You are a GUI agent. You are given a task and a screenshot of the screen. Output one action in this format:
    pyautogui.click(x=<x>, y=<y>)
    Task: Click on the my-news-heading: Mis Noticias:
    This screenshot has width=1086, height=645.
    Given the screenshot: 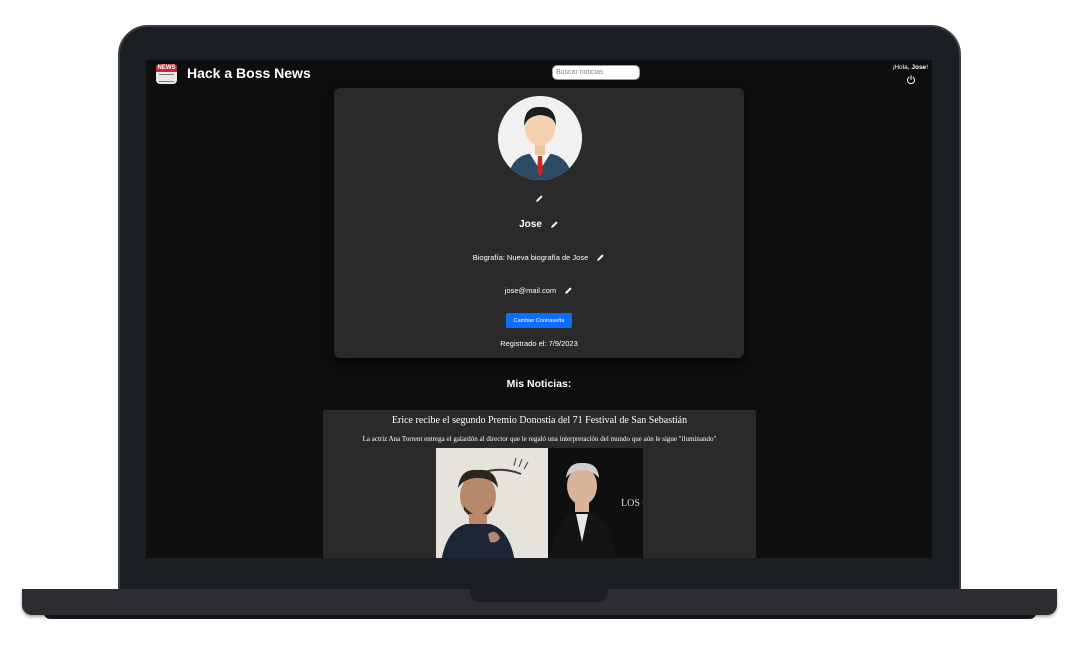 What is the action you would take?
    pyautogui.click(x=539, y=384)
    